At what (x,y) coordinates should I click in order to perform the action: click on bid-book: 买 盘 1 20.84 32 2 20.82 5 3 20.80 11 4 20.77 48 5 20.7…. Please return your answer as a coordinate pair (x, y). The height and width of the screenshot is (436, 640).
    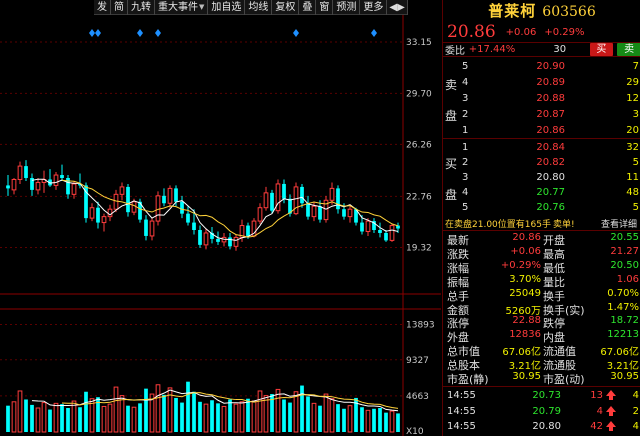
    Looking at the image, I should click on (541, 178).